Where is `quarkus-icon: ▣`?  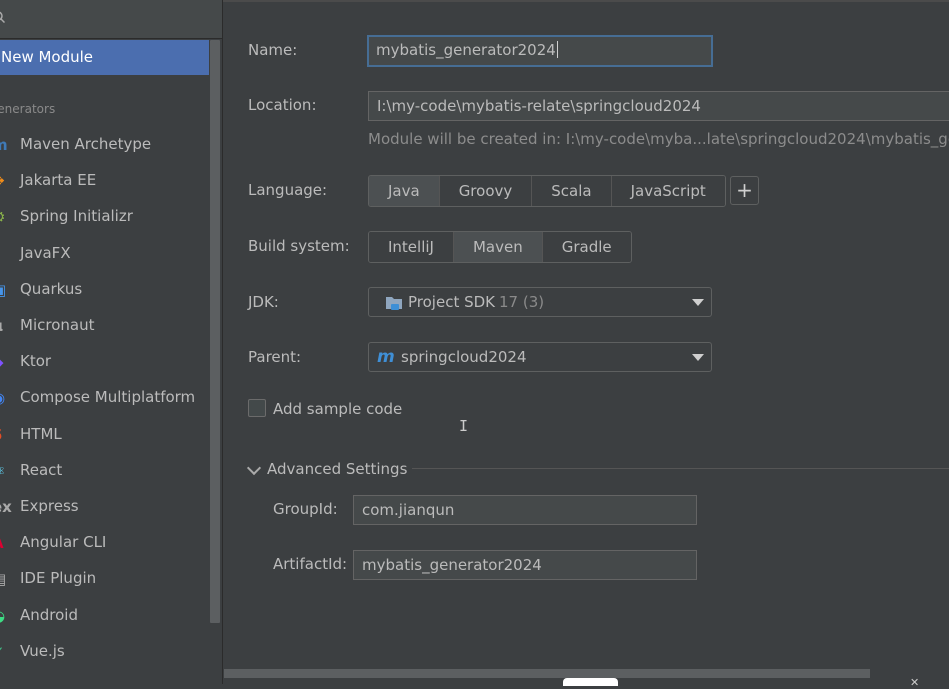
quarkus-icon: ▣ is located at coordinates (4, 290).